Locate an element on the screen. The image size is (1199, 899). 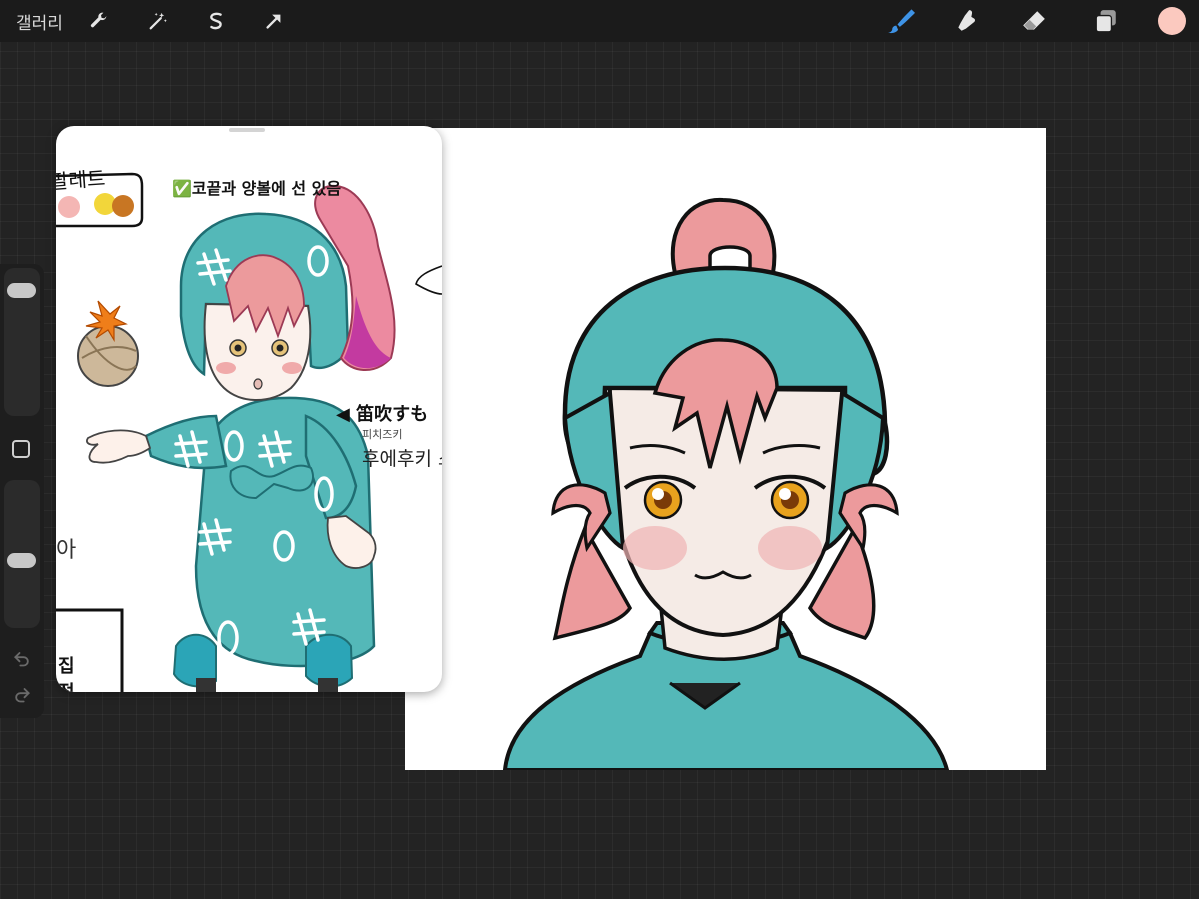
gallery-button: 갤러리 is located at coordinates (39, 21).